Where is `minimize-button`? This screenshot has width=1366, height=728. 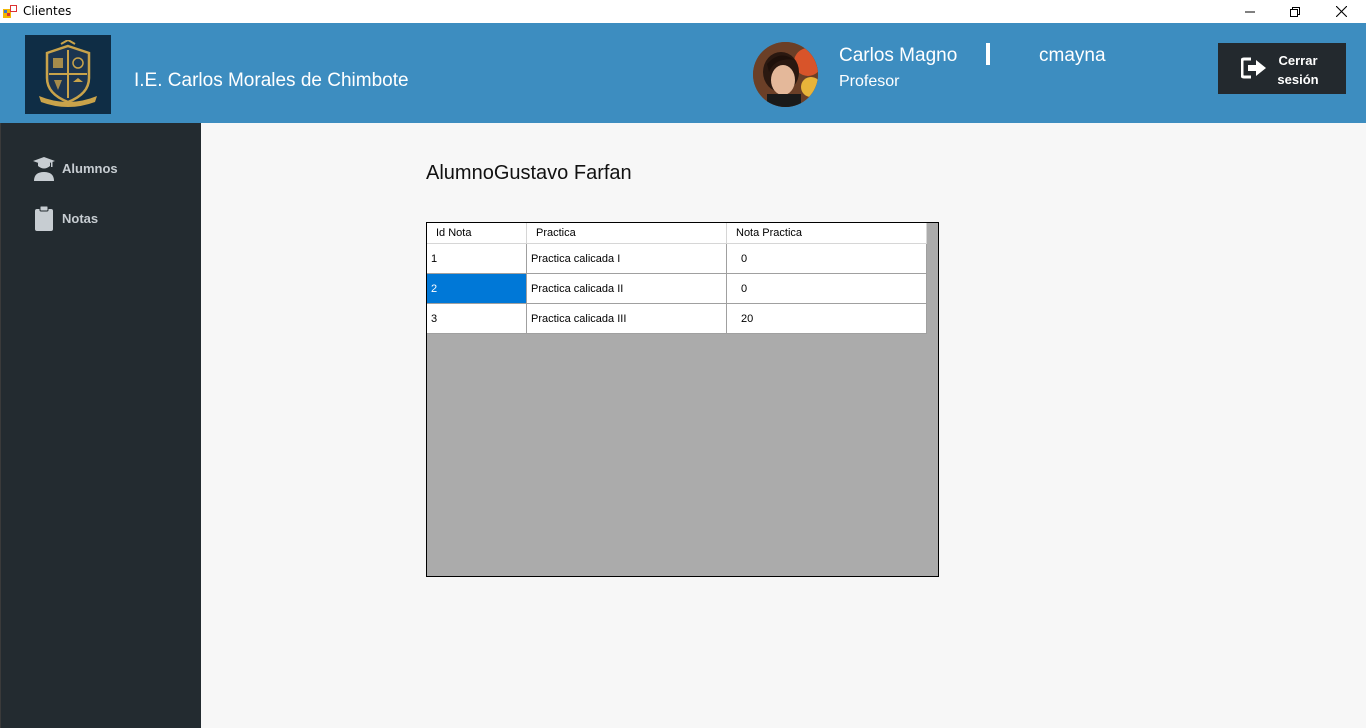
minimize-button is located at coordinates (1250, 11).